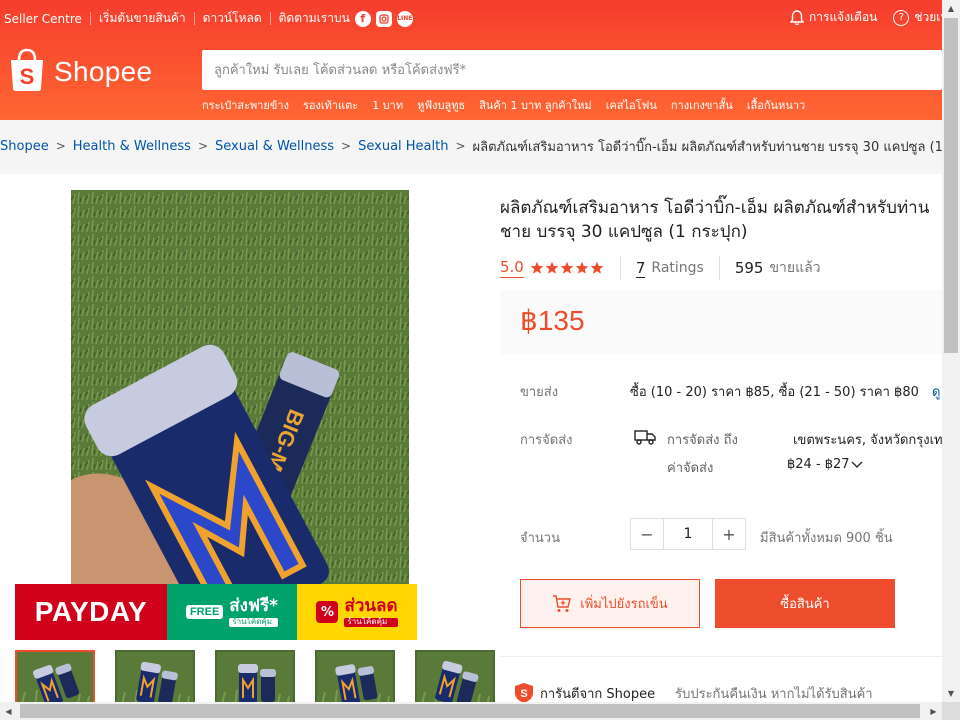  Describe the element at coordinates (805, 603) in the screenshot. I see `buy-now-button: ซื้อสินค้า` at that location.